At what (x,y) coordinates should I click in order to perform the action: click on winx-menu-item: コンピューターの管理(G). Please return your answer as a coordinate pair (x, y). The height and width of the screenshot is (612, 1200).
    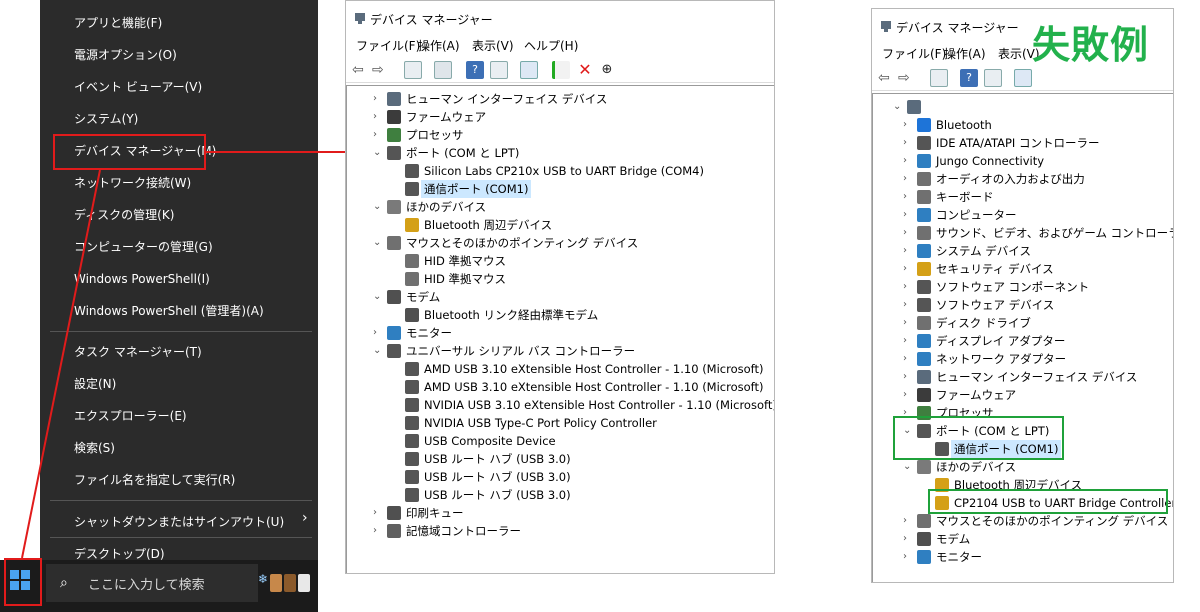
    Looking at the image, I should click on (143, 247).